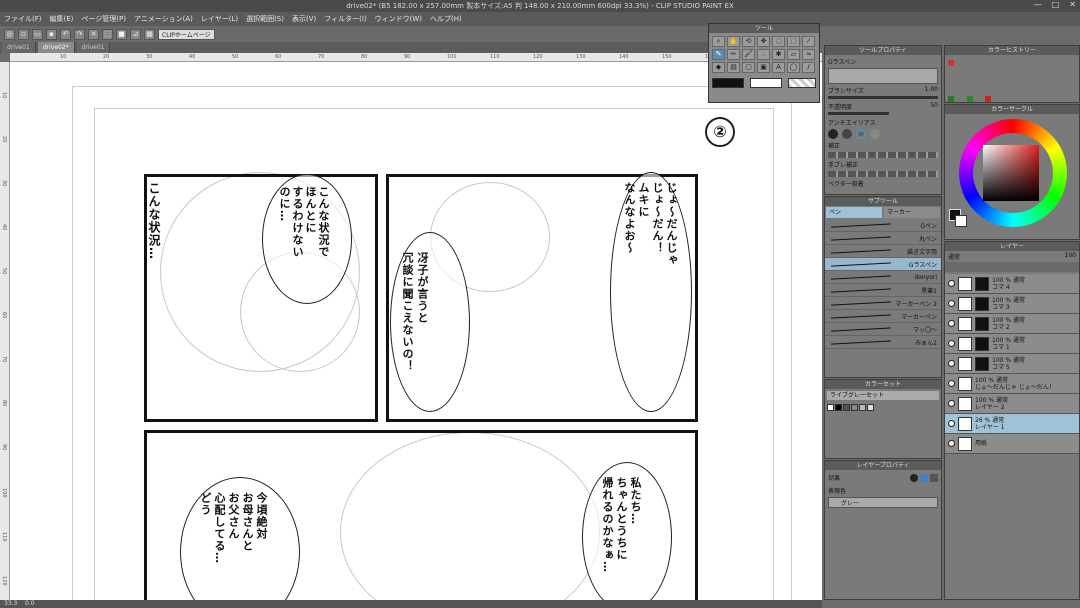  I want to click on menu-item: 編集(E), so click(62, 19).